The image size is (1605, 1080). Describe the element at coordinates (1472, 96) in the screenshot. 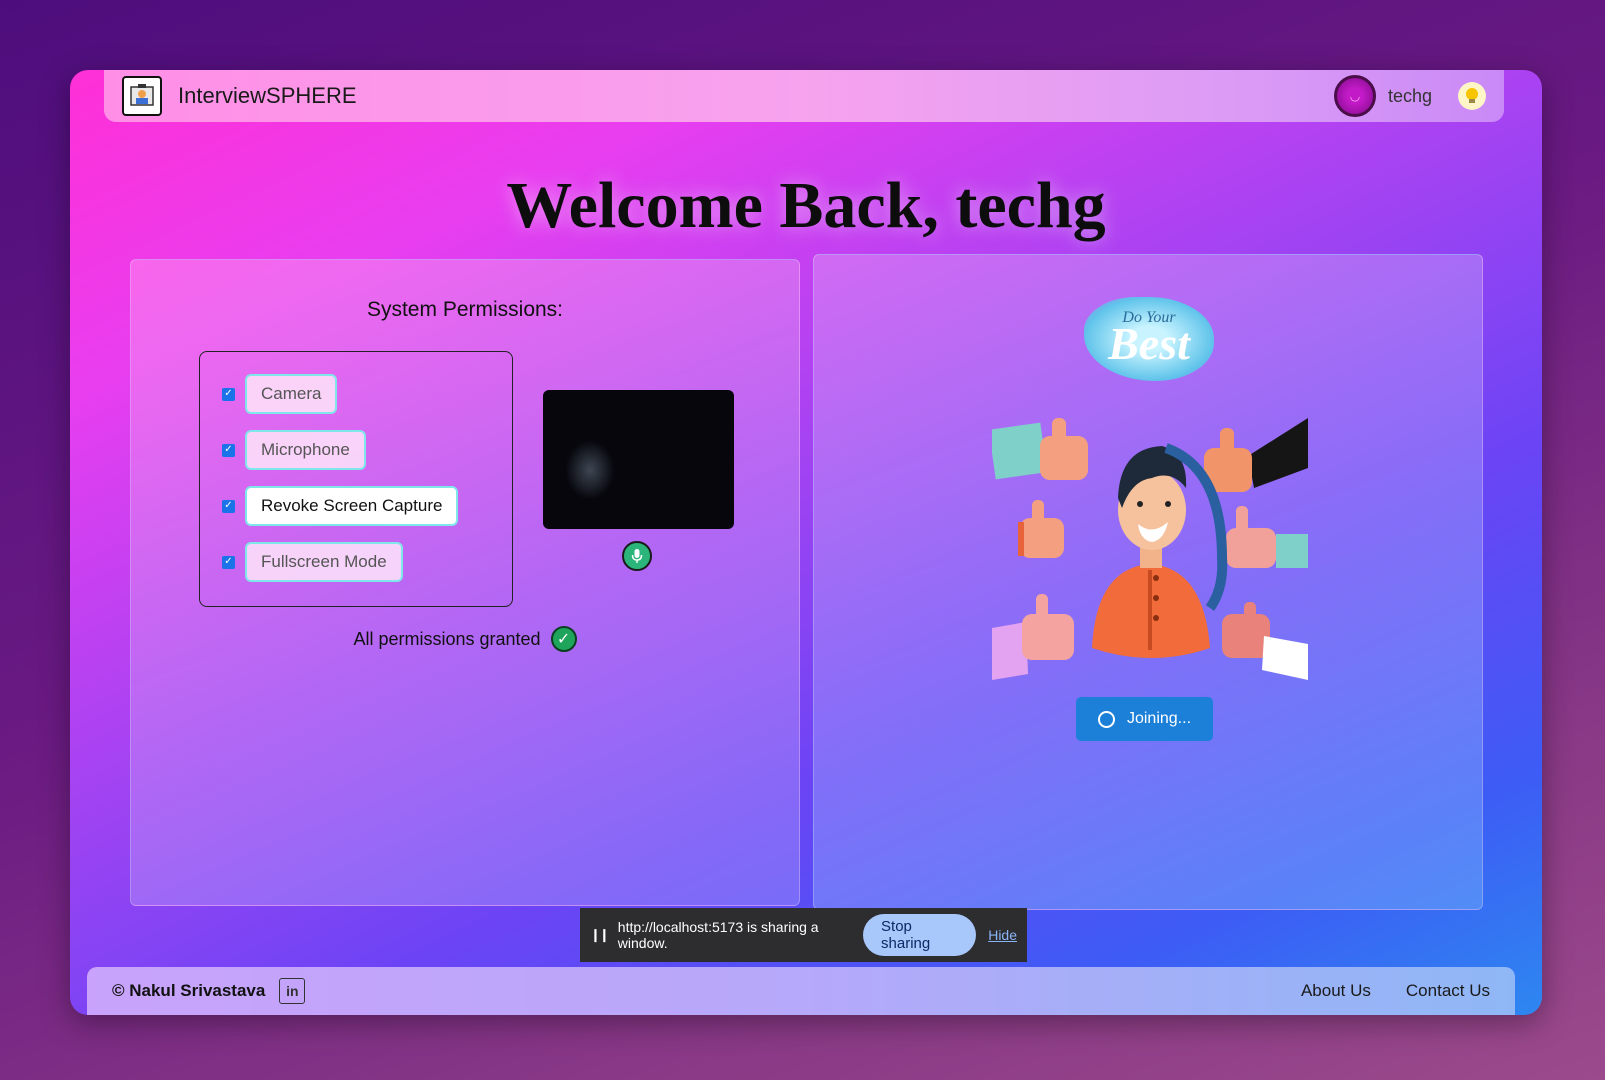

I see `theme-toggle-bulb-icon` at that location.